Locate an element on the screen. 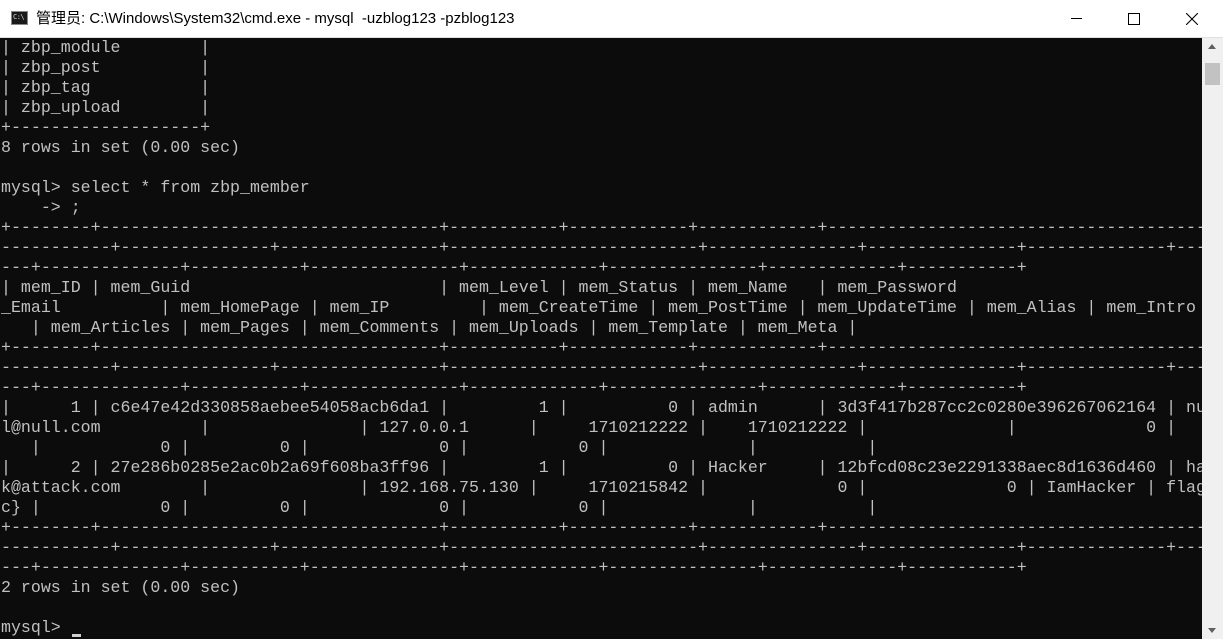 The height and width of the screenshot is (639, 1223). close-button is located at coordinates (1192, 19).